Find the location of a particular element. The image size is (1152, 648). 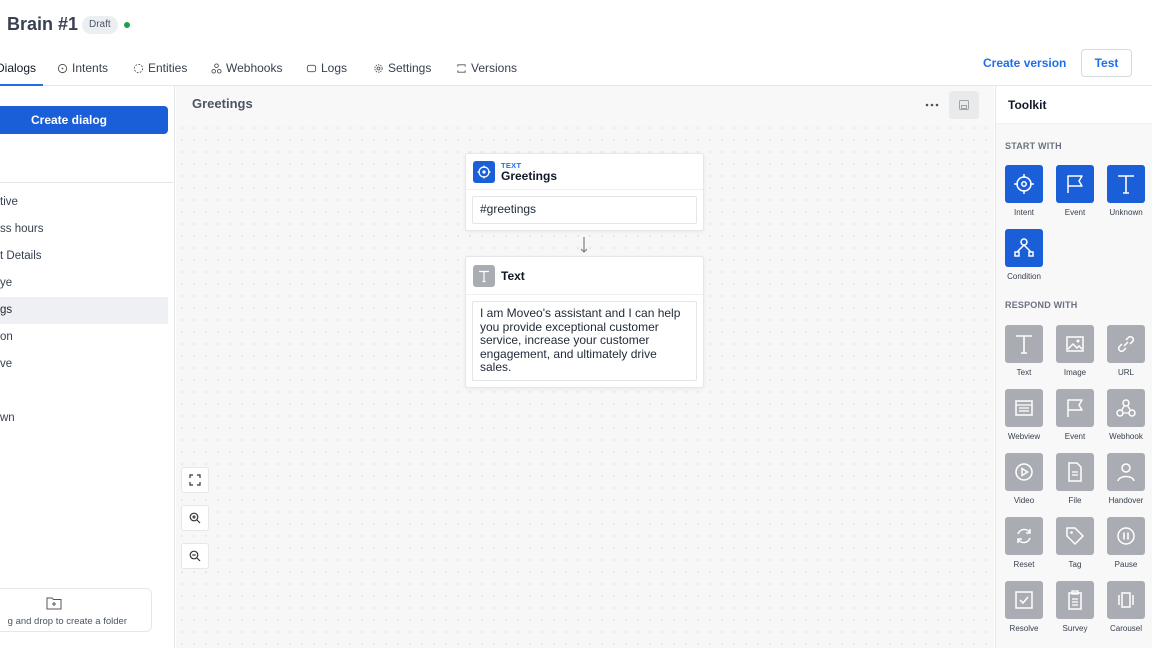

tool-webhook: Webhook is located at coordinates (1127, 415).